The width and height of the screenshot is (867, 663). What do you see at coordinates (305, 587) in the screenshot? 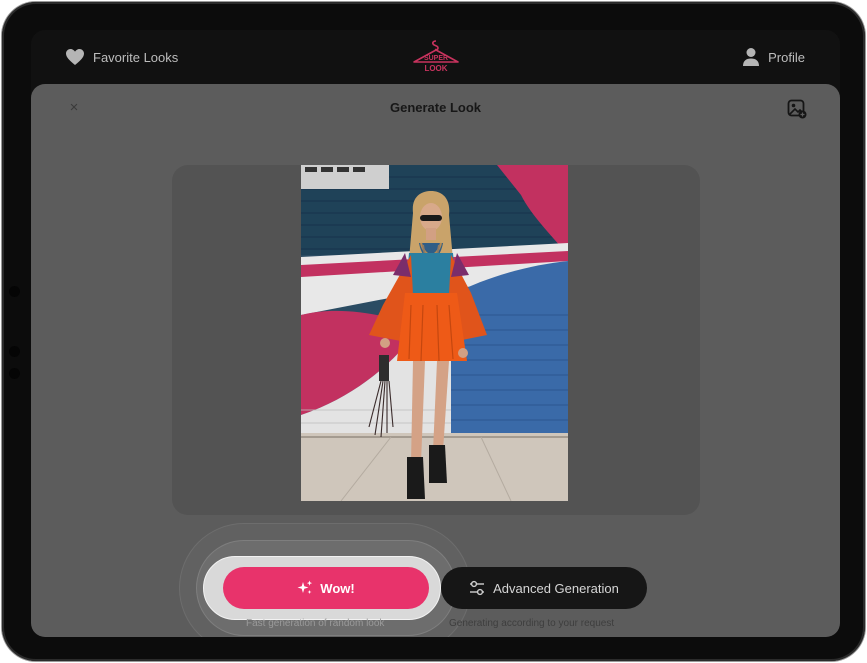
I see `sparkle-icon` at bounding box center [305, 587].